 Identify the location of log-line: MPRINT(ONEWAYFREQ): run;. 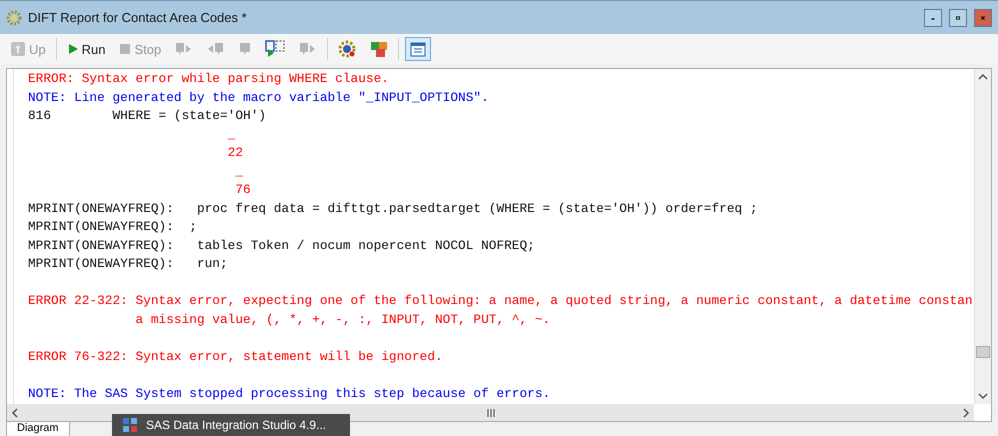
(128, 263).